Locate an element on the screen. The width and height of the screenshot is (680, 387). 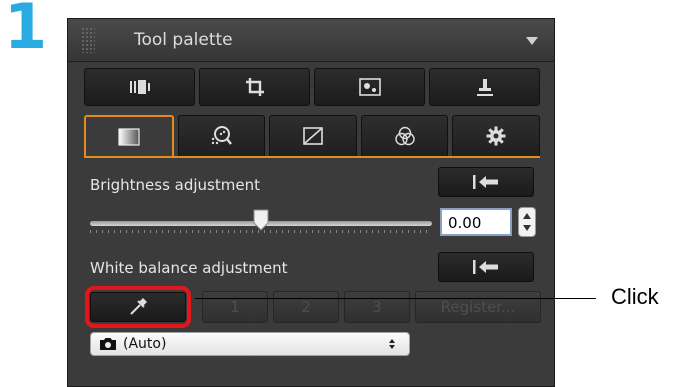
tool-button-dust-delete is located at coordinates (369, 87).